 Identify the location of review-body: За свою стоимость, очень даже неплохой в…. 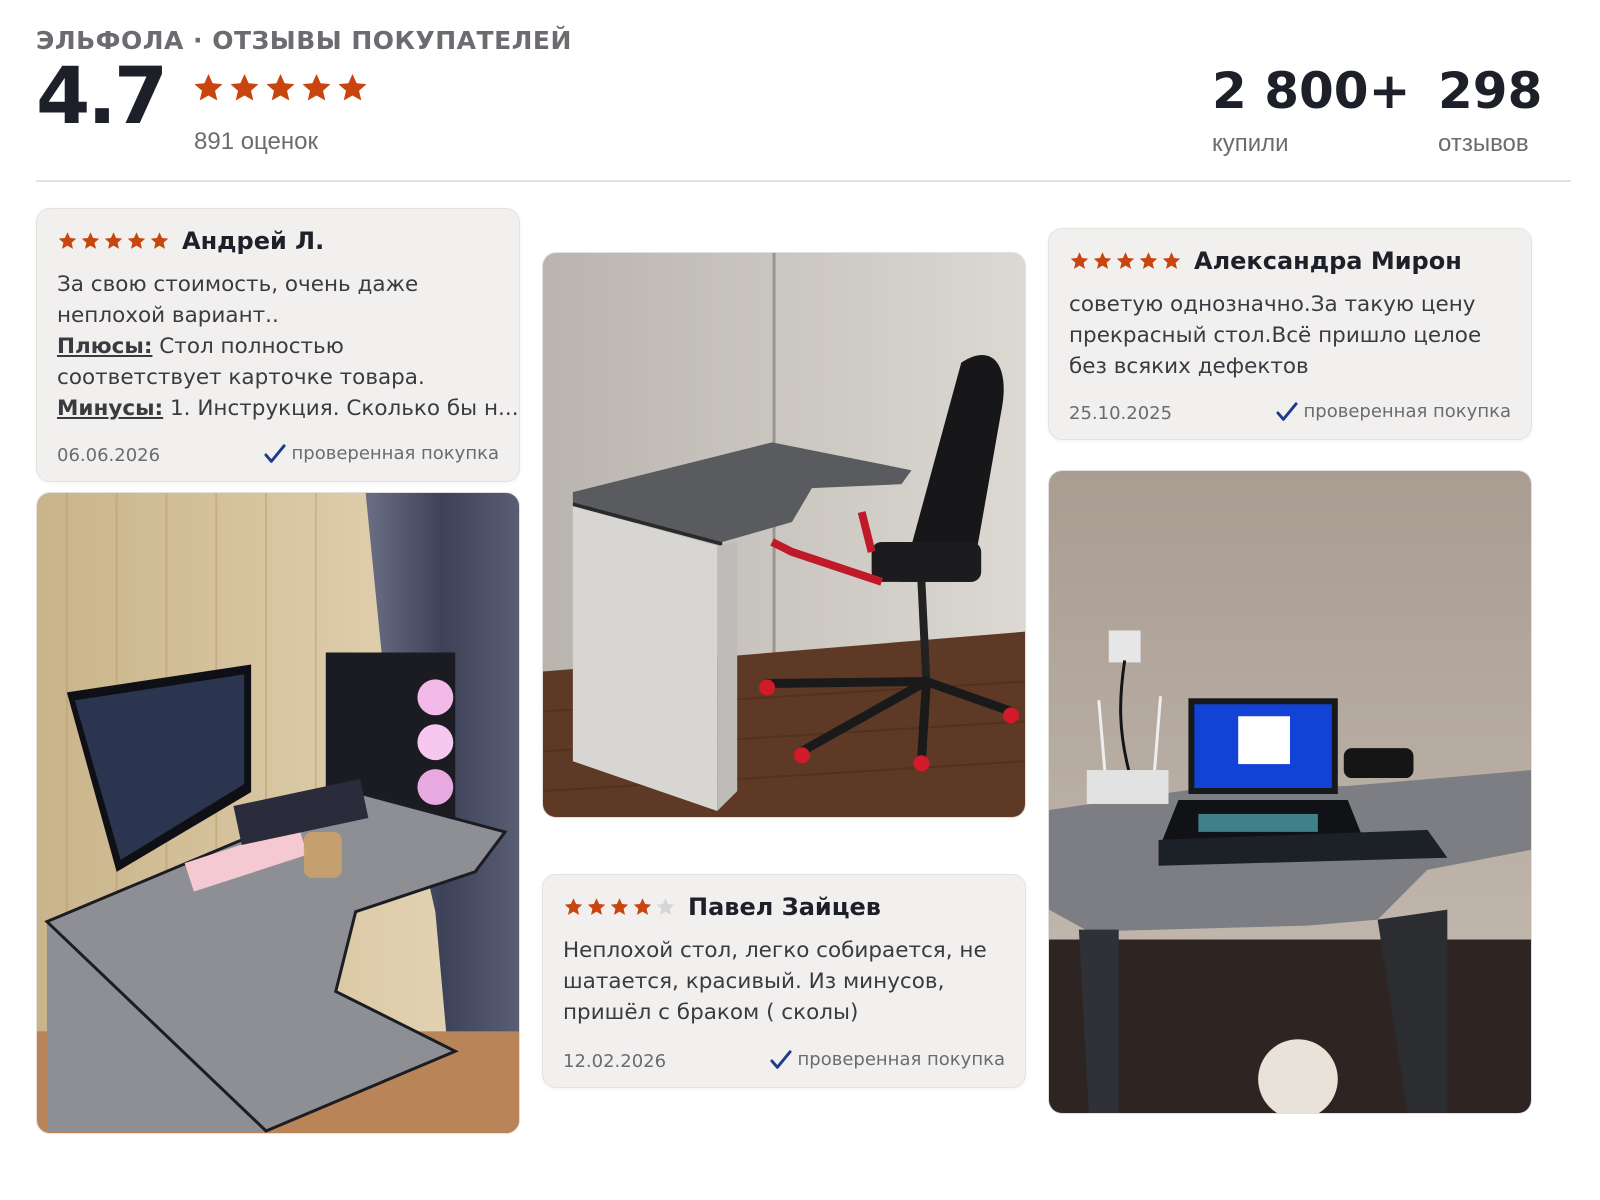
(238, 300).